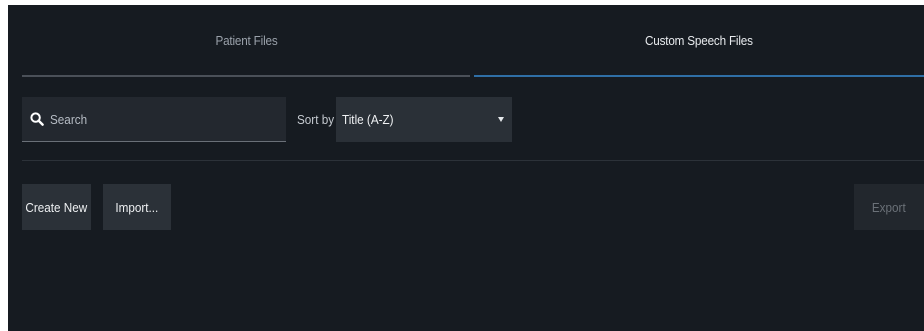  What do you see at coordinates (37, 119) in the screenshot?
I see `search-icon` at bounding box center [37, 119].